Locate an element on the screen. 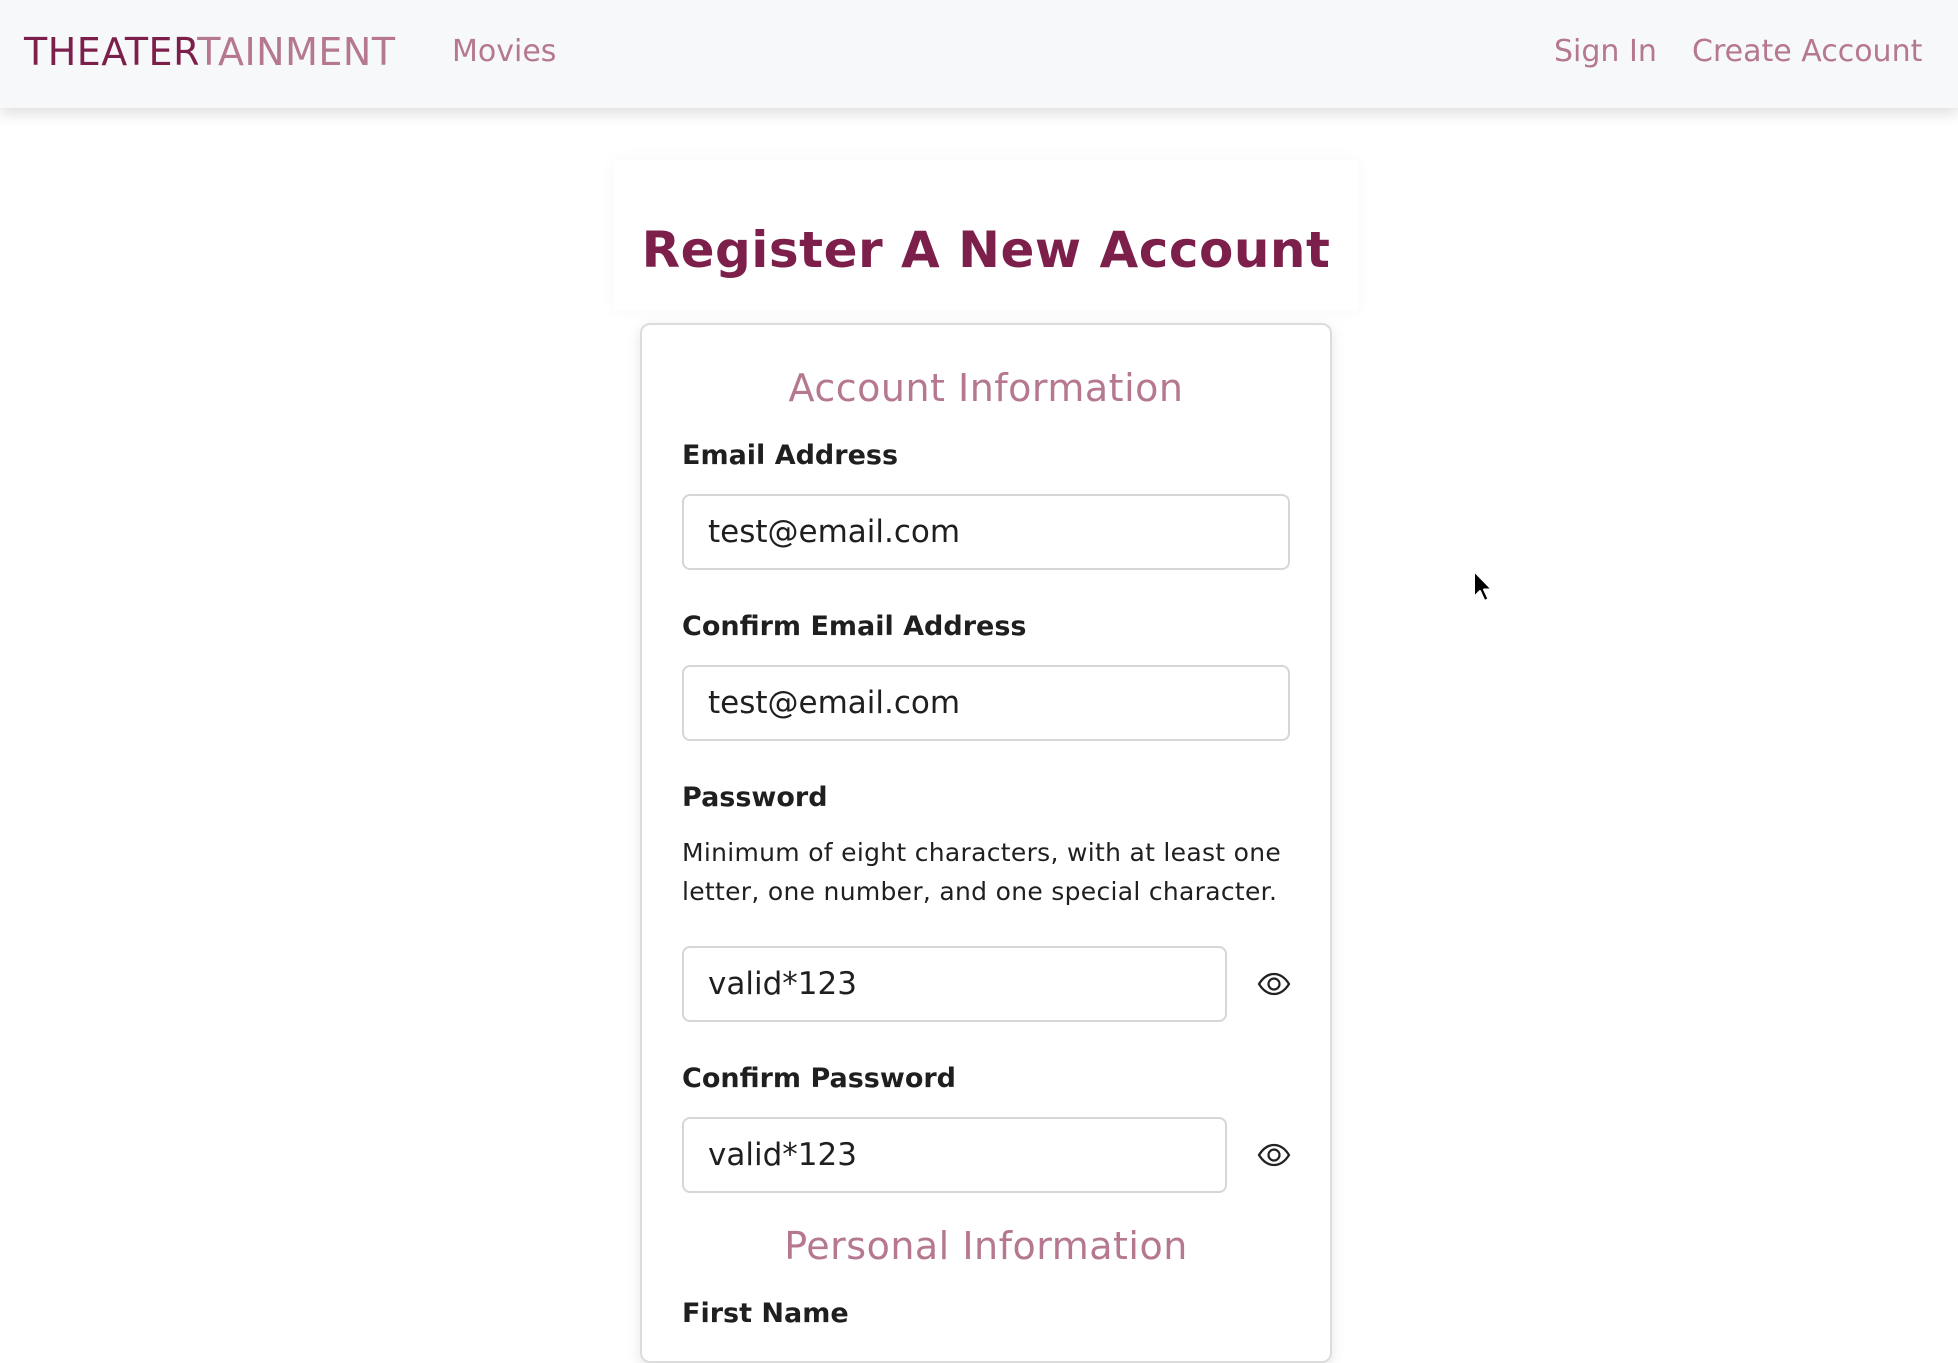 This screenshot has width=1958, height=1363. confirm-email-input is located at coordinates (986, 703).